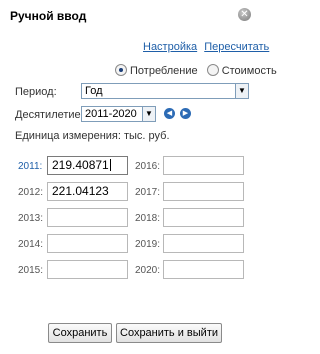 This screenshot has width=320, height=354. I want to click on decade-select-value: 2011-2020, so click(111, 114).